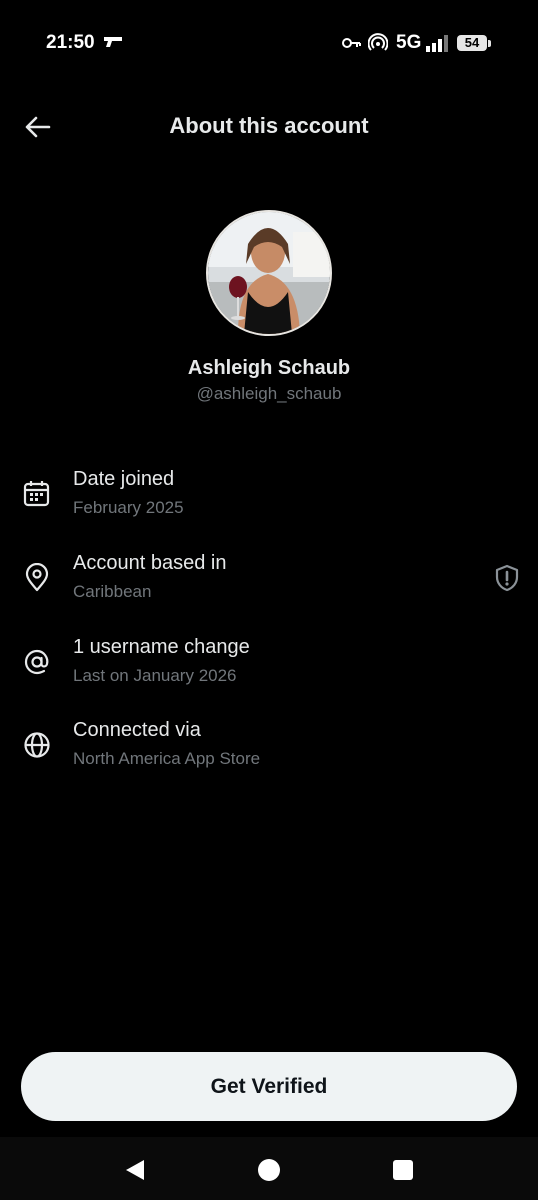 This screenshot has width=538, height=1200. I want to click on signal-icon, so click(438, 45).